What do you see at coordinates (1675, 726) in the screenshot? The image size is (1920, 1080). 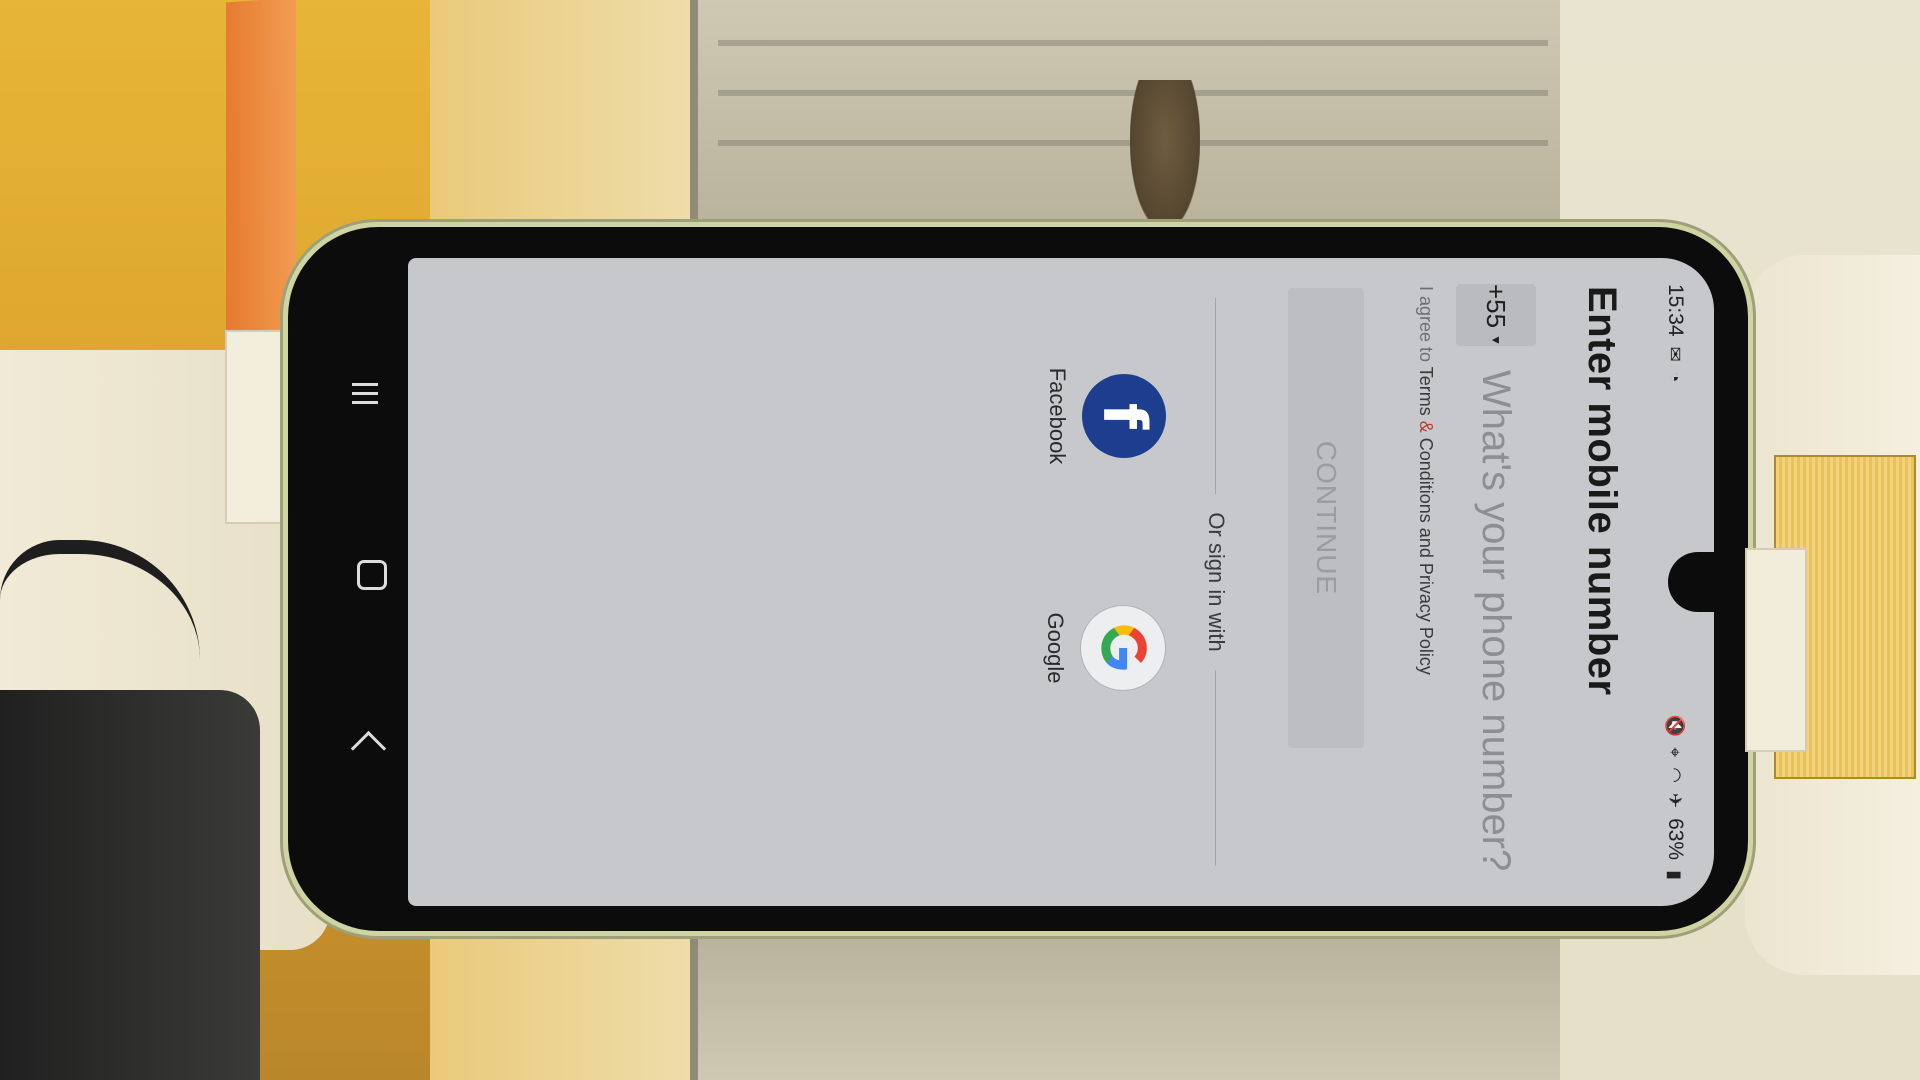 I see `mute-icon: 🔇` at bounding box center [1675, 726].